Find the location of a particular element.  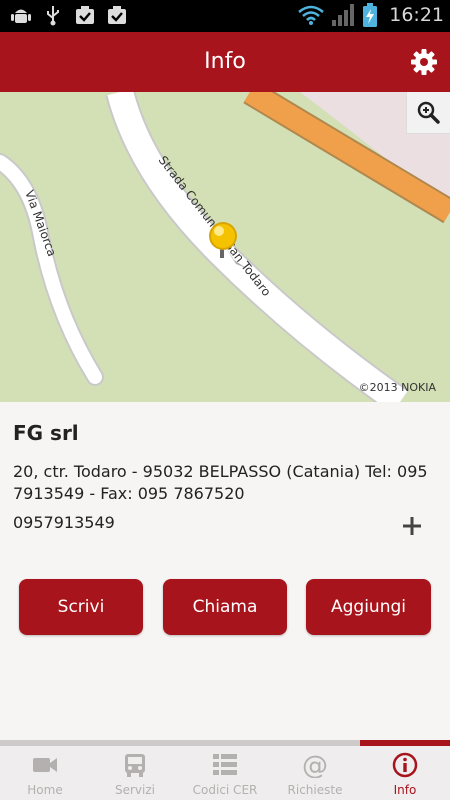

tab-richieste: @ Richieste is located at coordinates (315, 773).